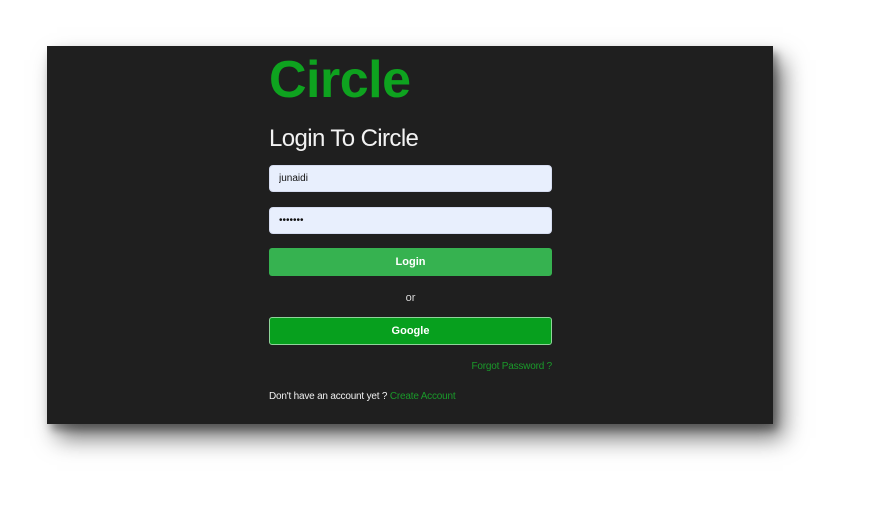  I want to click on page-title: Login To Circle, so click(344, 138).